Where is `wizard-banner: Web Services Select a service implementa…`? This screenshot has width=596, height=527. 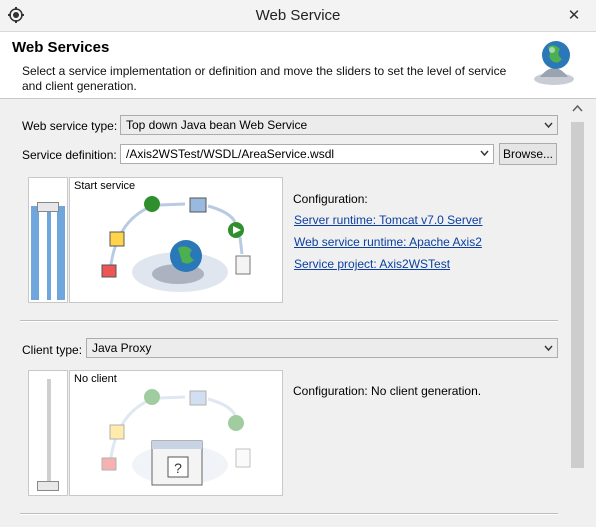
wizard-banner: Web Services Select a service implementa… is located at coordinates (298, 65).